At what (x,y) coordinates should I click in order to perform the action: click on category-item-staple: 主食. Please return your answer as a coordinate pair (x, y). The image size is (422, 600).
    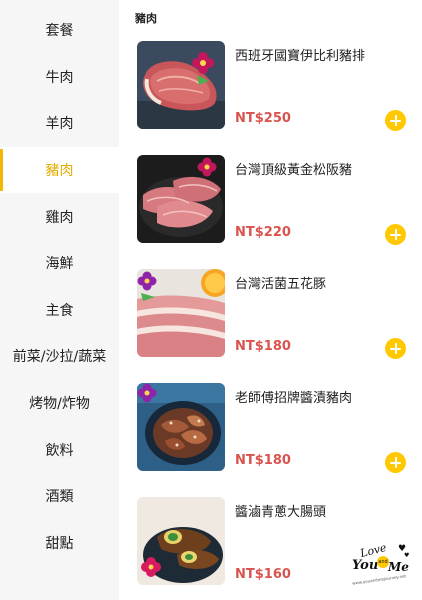
    Looking at the image, I should click on (59, 310).